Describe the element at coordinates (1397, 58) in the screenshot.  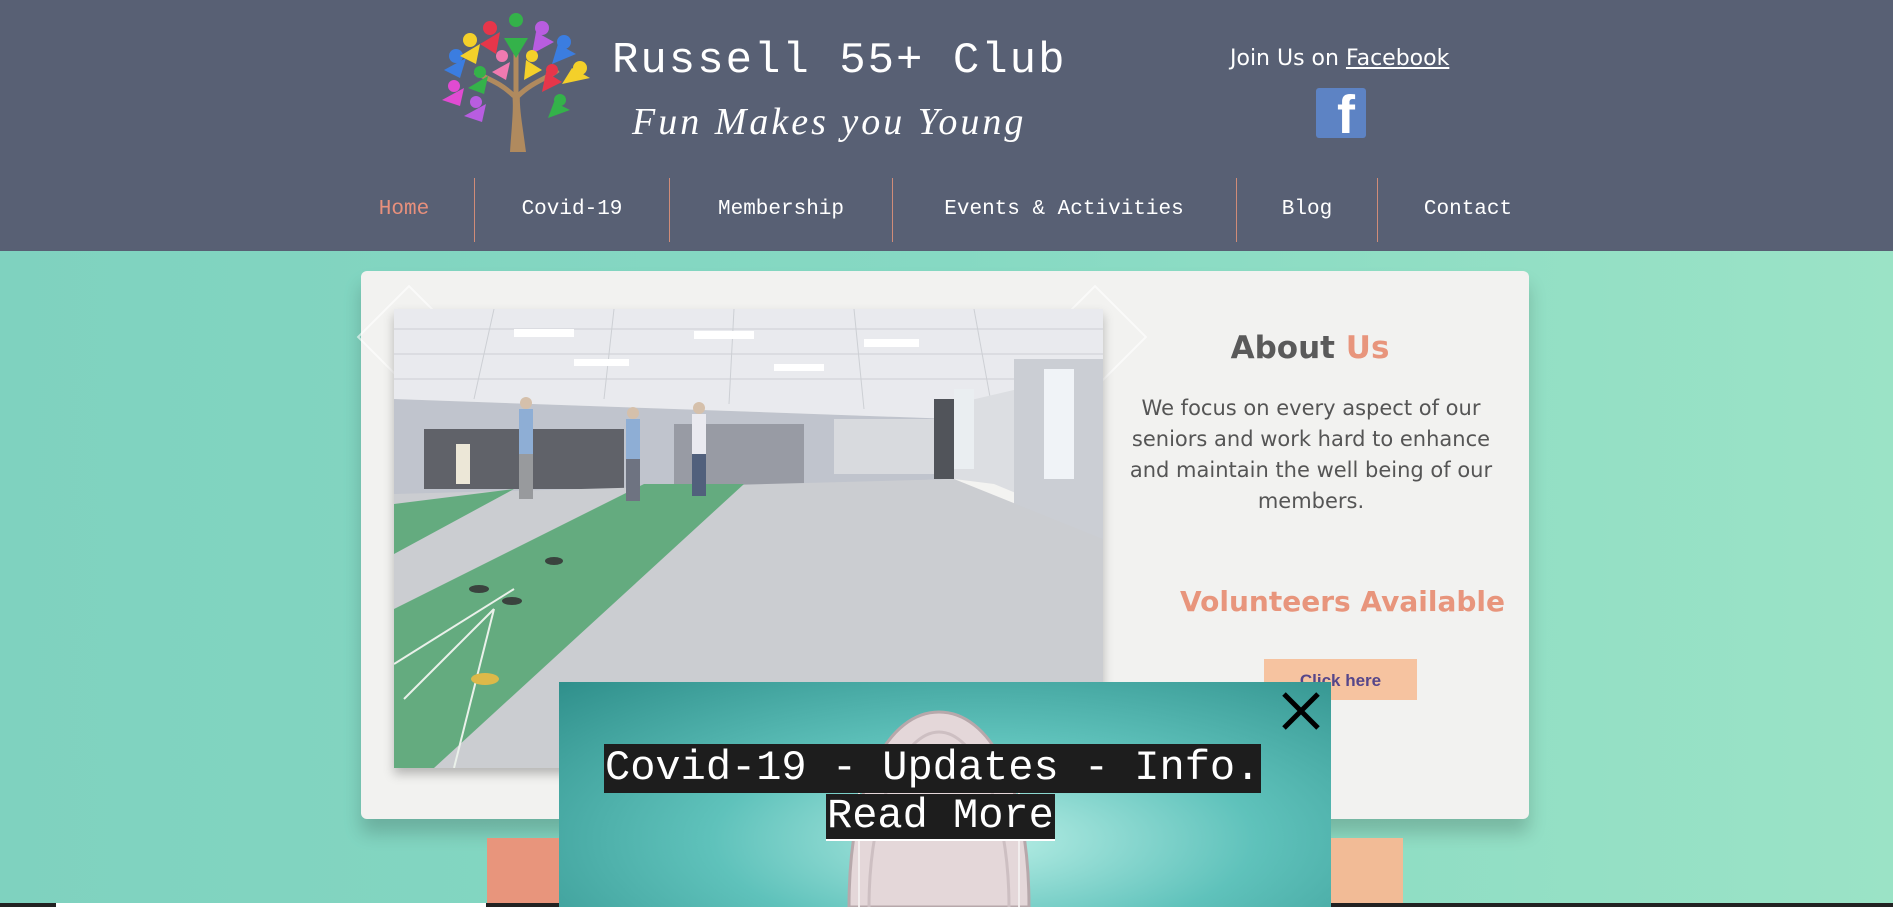
I see `facebook-link: Facebook` at that location.